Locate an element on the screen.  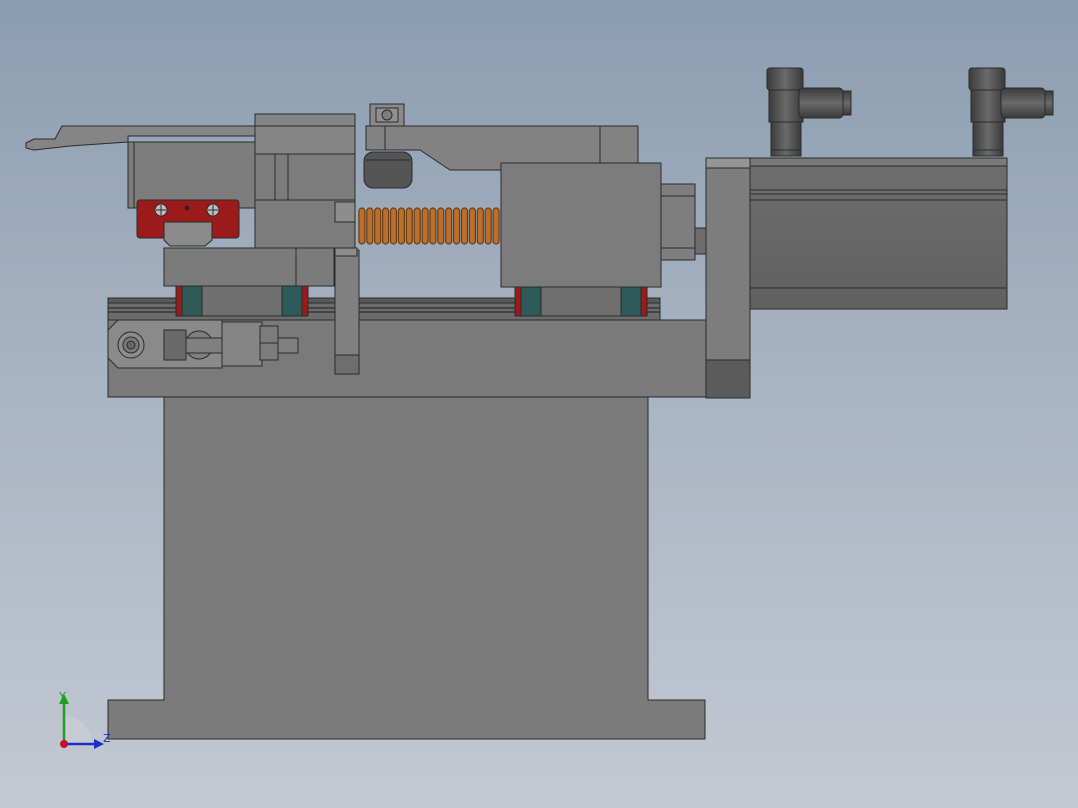
coordinate-triad-icon: Y Z is located at coordinates (84, 719).